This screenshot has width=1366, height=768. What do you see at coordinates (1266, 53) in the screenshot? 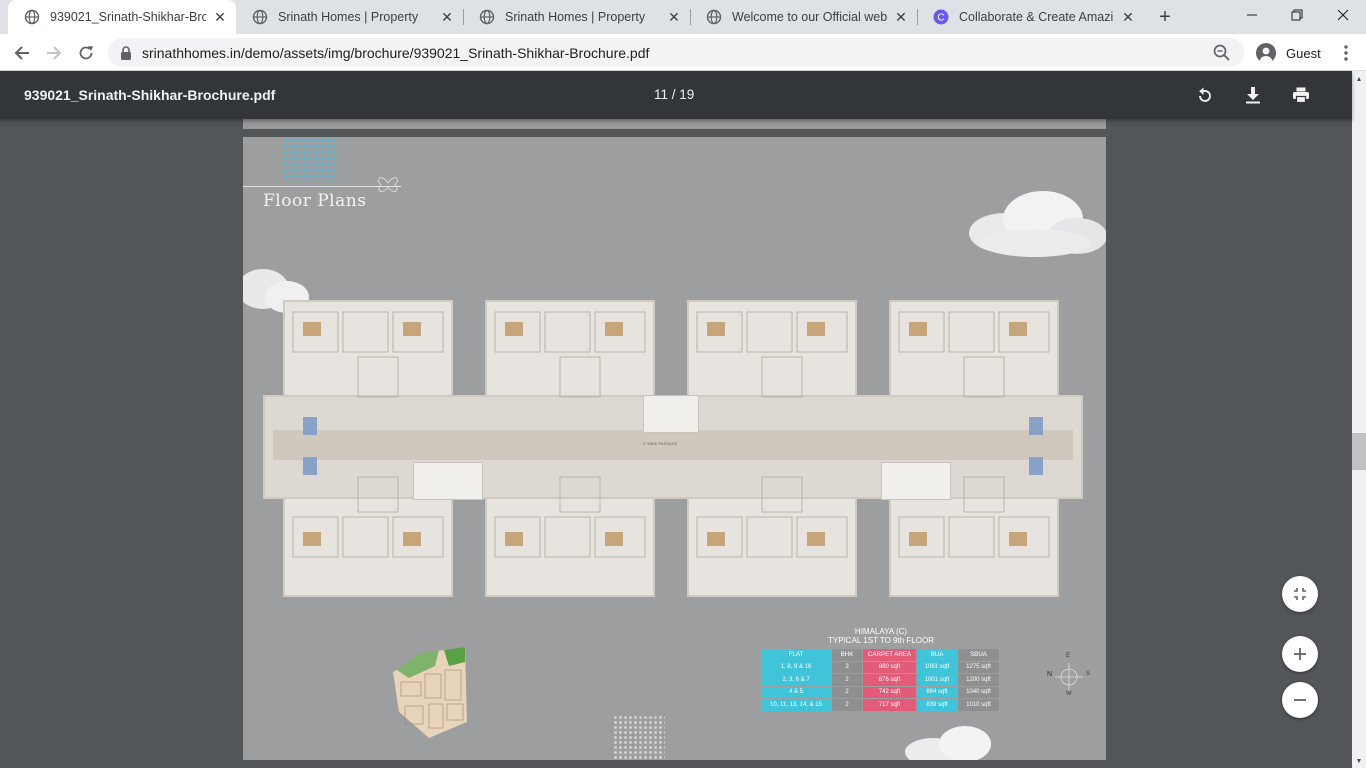
I see `avatar-icon` at bounding box center [1266, 53].